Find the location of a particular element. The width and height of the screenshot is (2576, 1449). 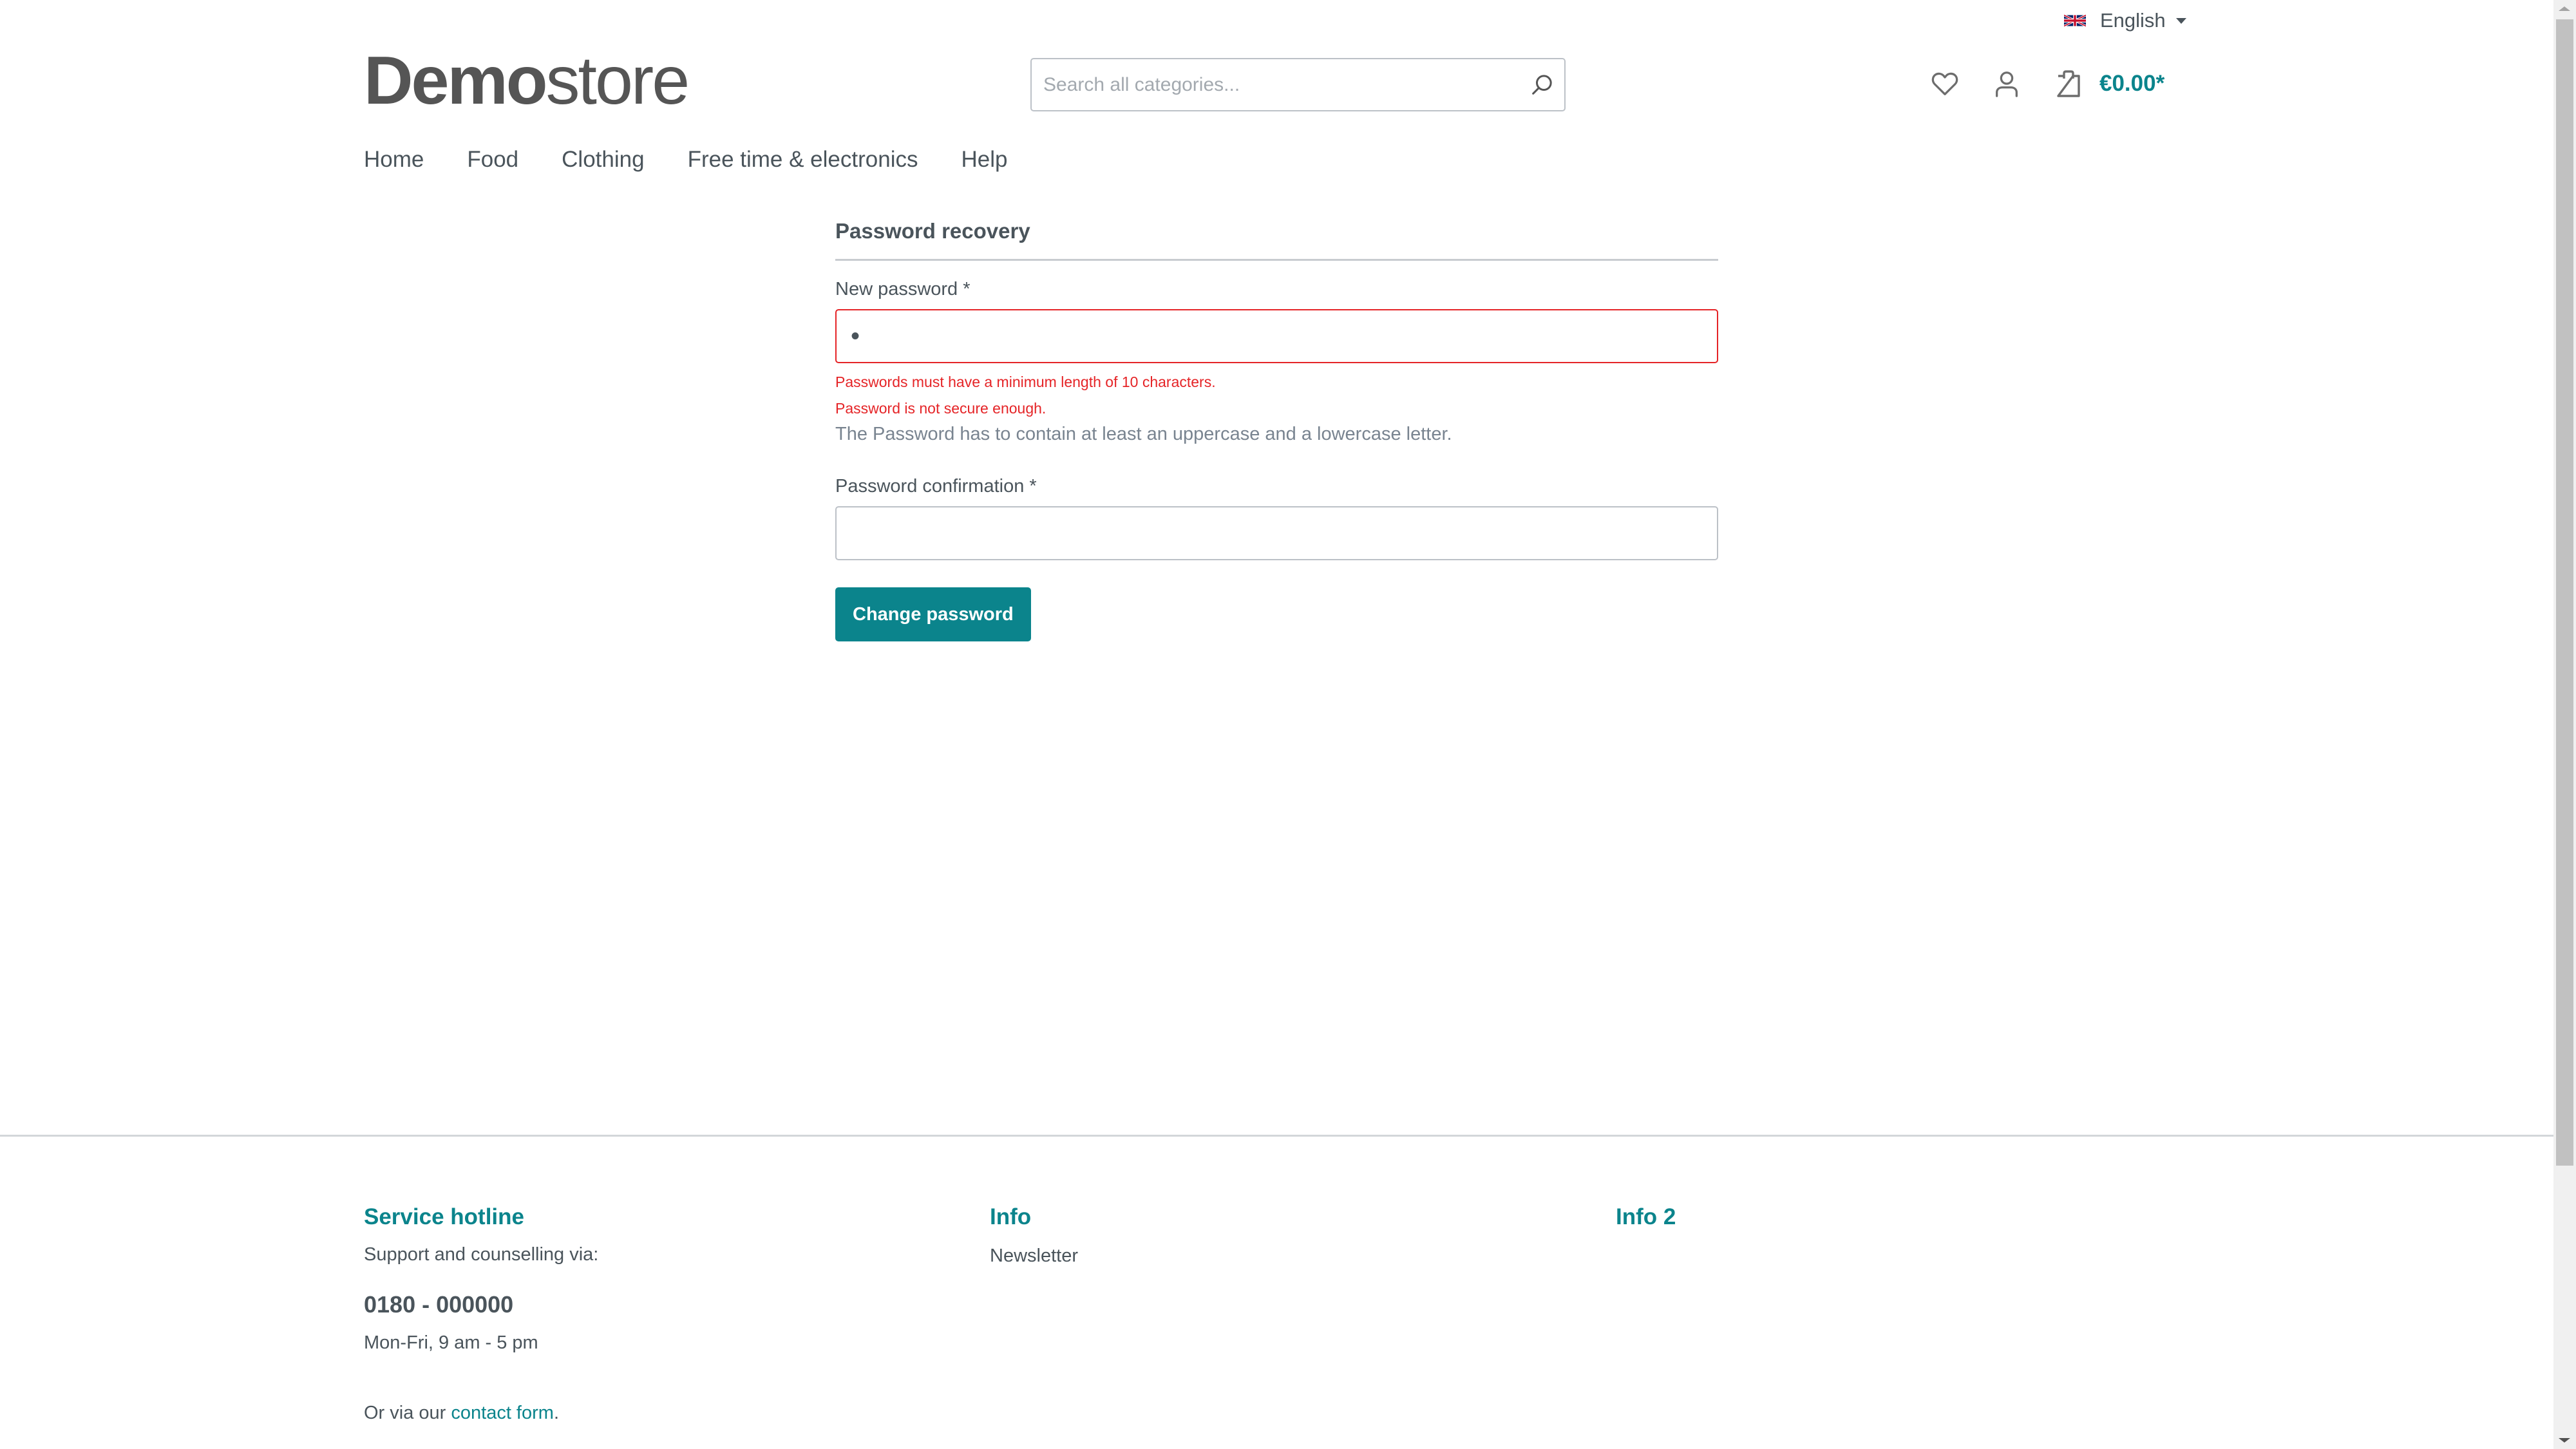

support-text: Support and counselling via: is located at coordinates (481, 1254).